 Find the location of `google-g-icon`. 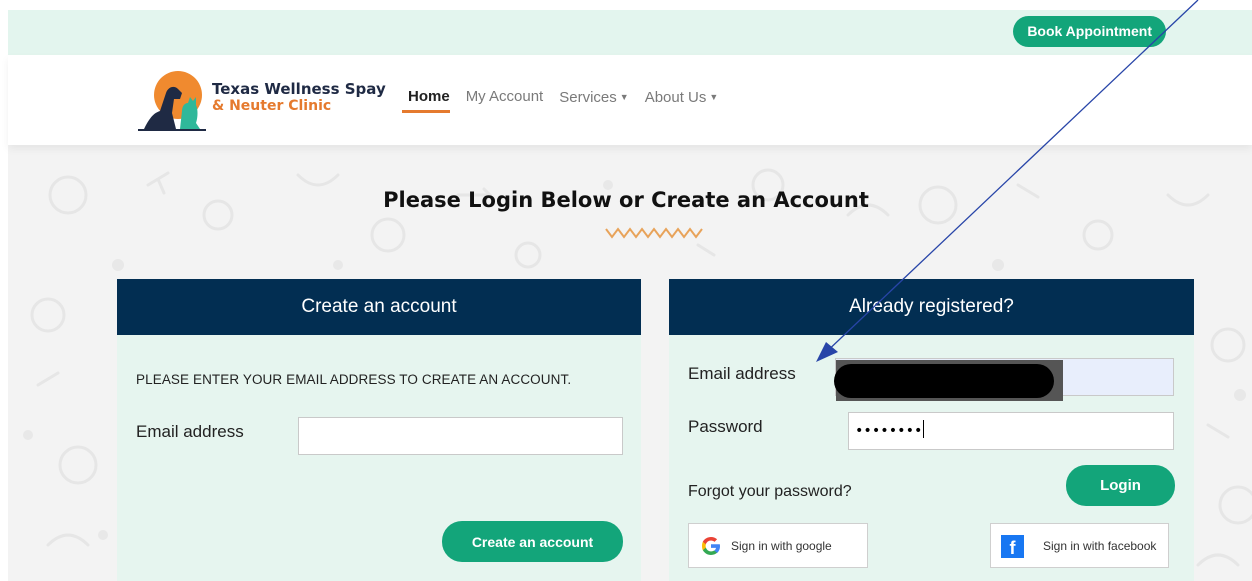

google-g-icon is located at coordinates (711, 546).